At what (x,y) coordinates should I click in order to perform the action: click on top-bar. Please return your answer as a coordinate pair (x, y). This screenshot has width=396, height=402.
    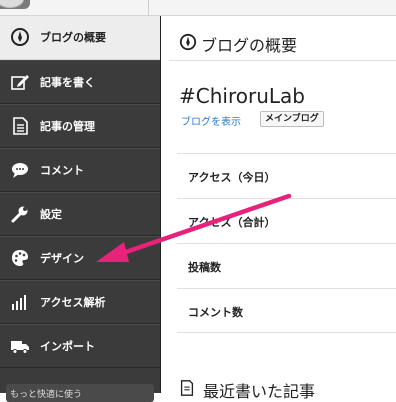
    Looking at the image, I should click on (198, 8).